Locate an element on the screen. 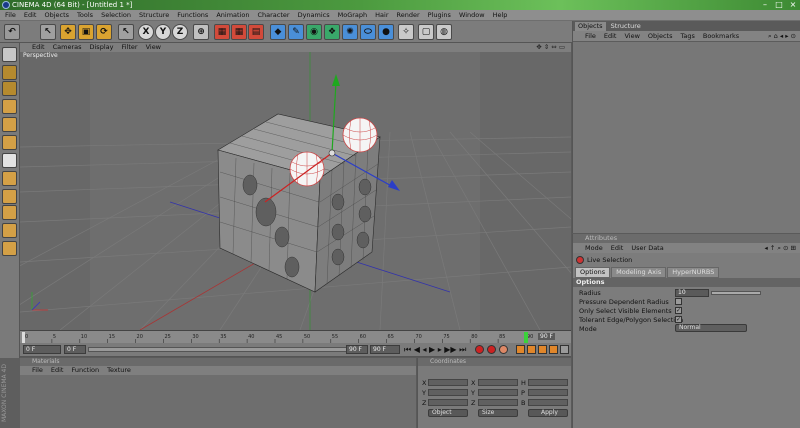  objects-menu-edit: Edit is located at coordinates (610, 36).